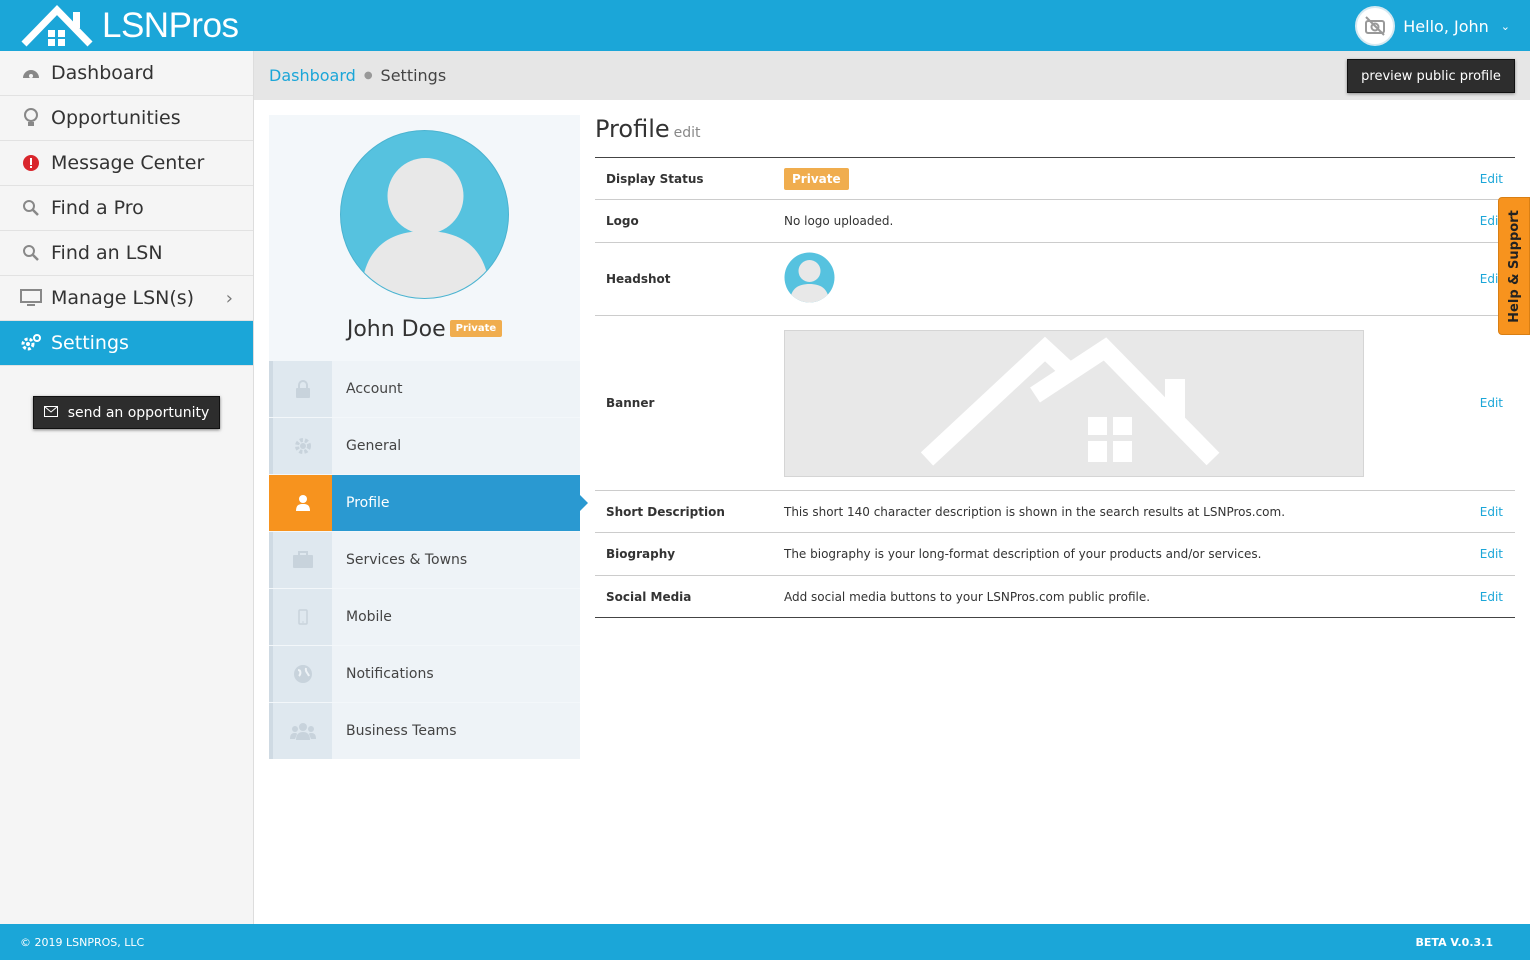 Image resolution: width=1530 pixels, height=960 pixels. I want to click on breadcrumb: Dashboard ● Settings, so click(357, 75).